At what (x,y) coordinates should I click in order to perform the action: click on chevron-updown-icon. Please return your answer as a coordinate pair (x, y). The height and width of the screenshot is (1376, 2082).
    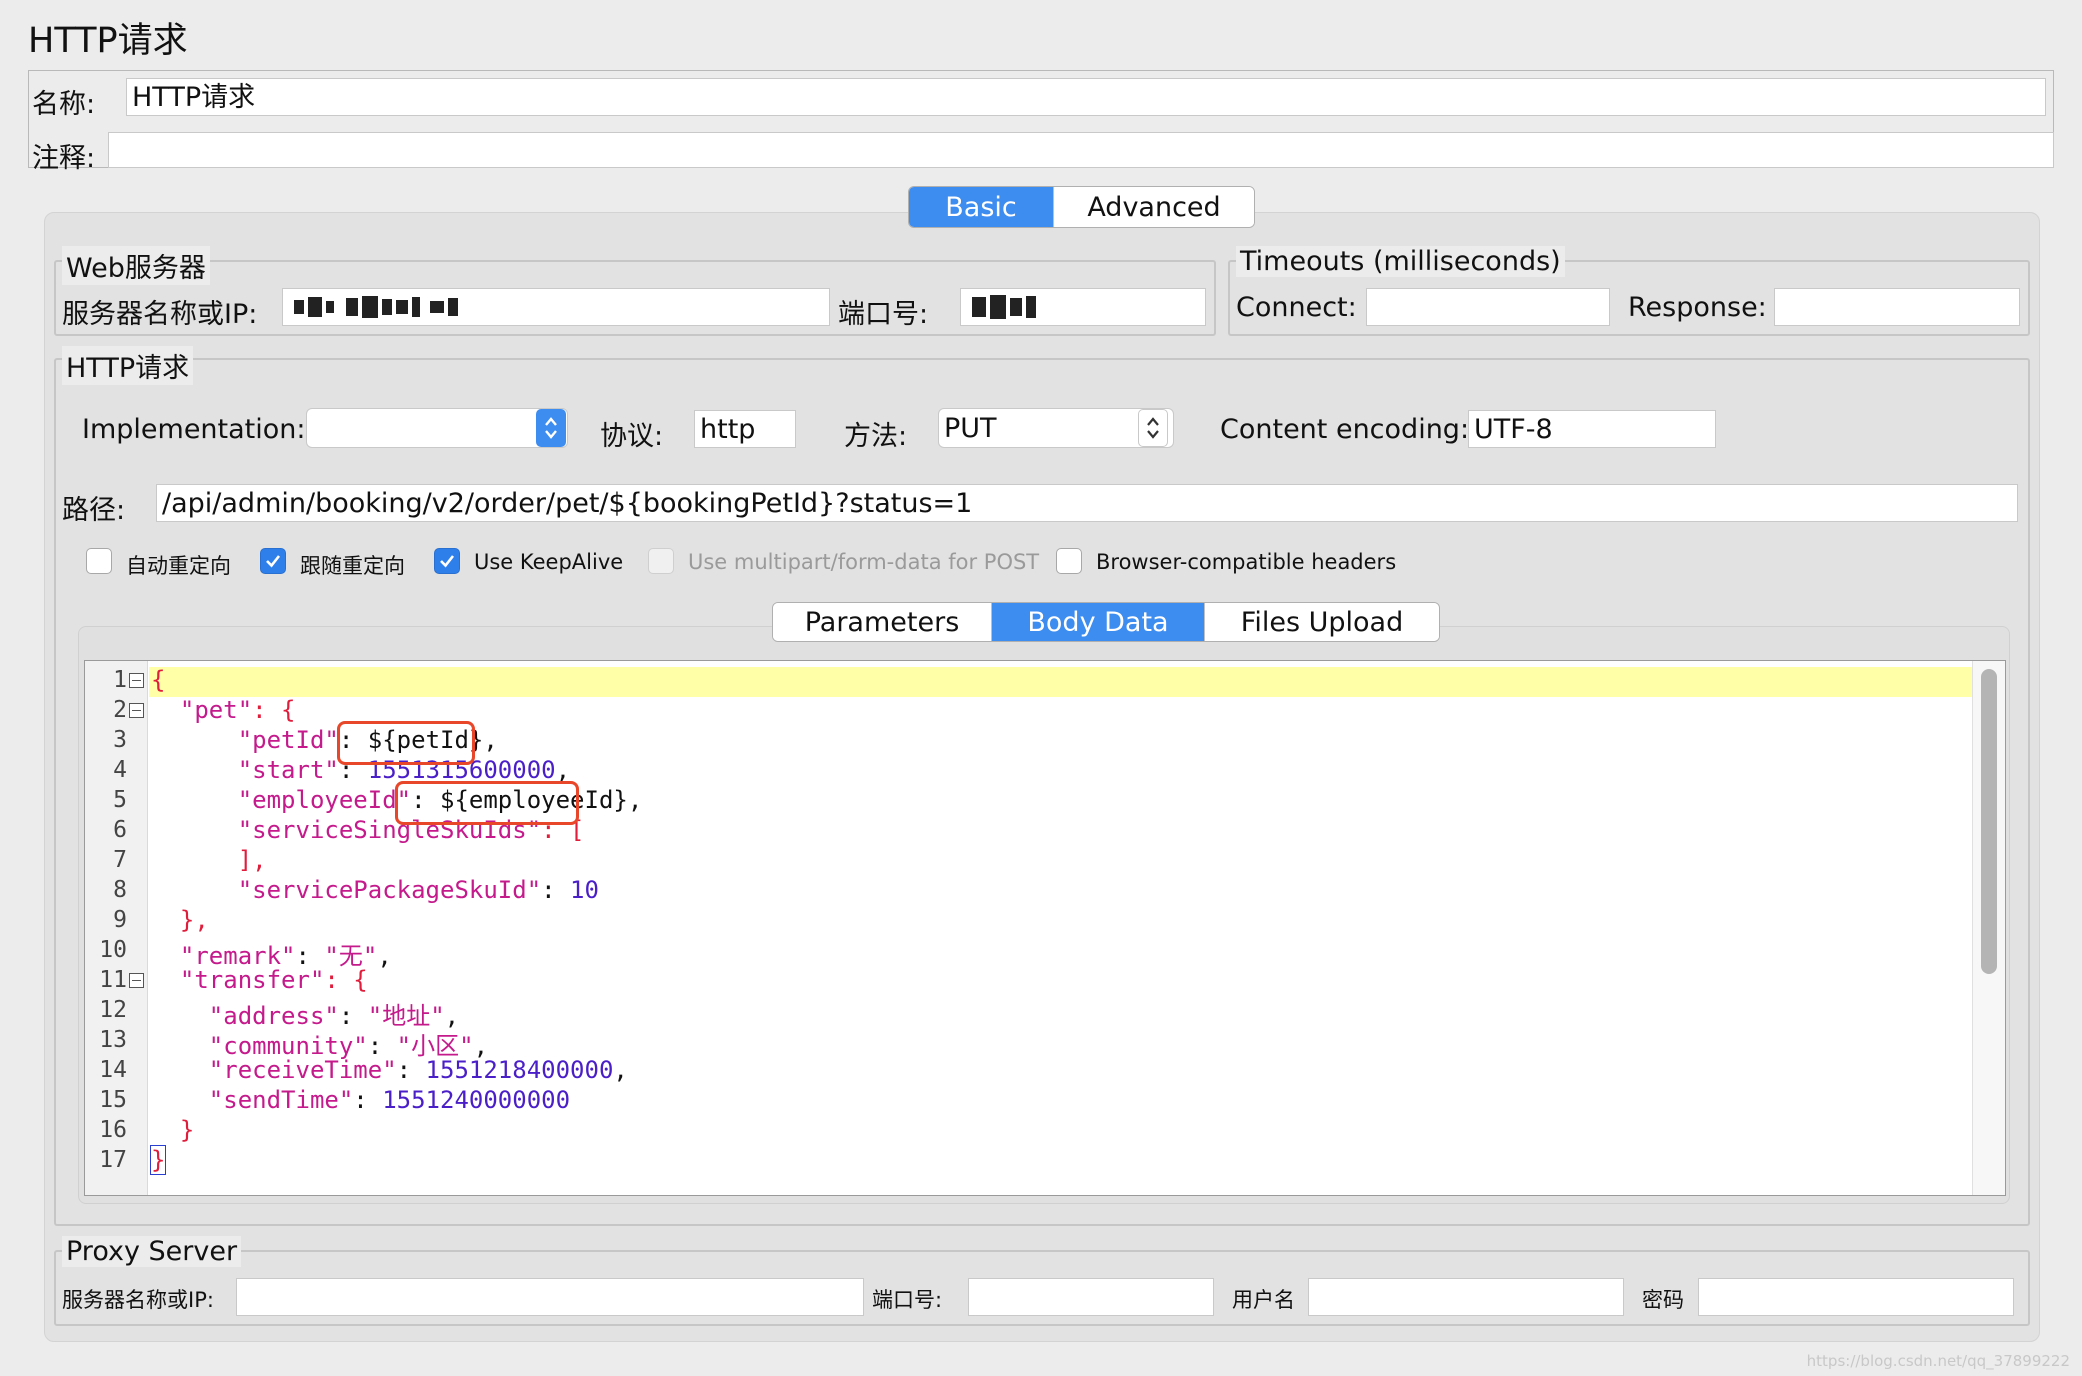
    Looking at the image, I should click on (551, 428).